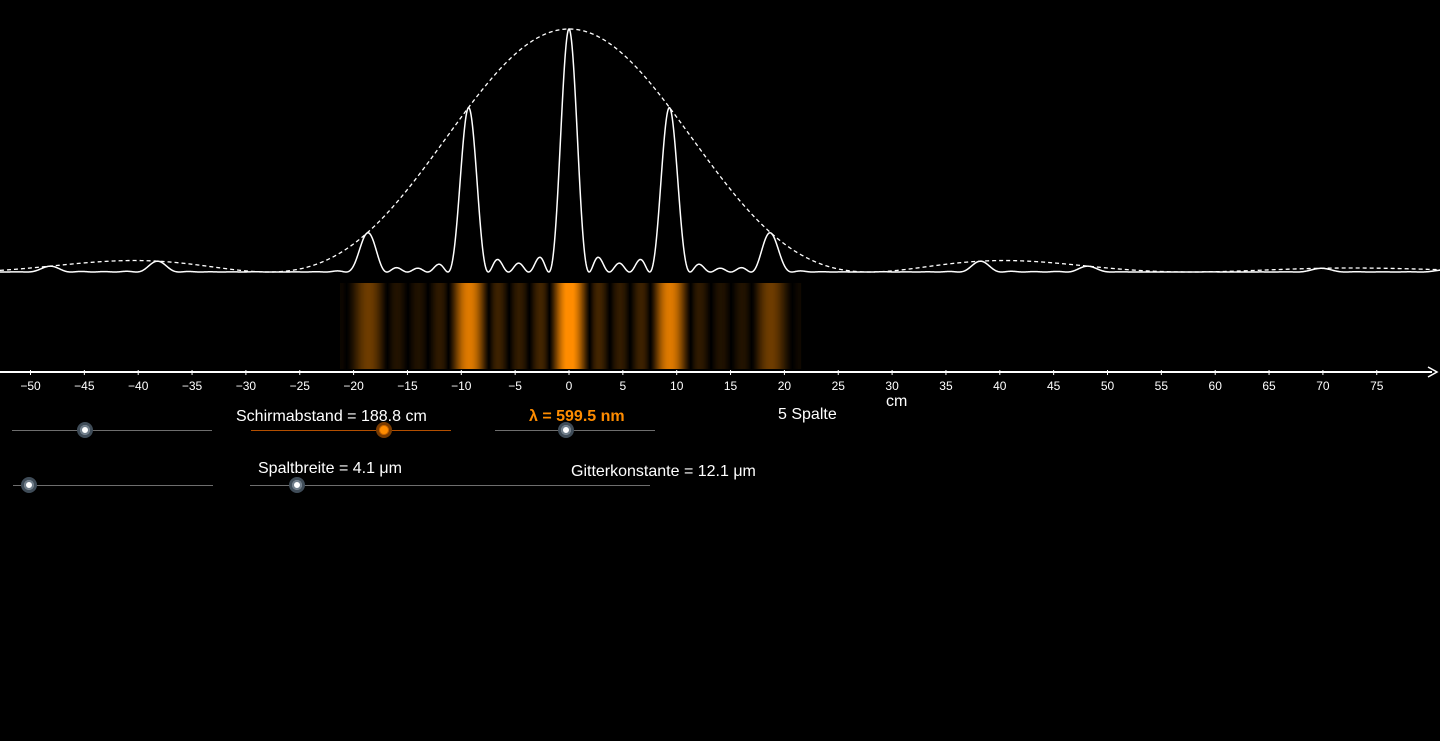 The width and height of the screenshot is (1440, 741). I want to click on slider-unused-thumb, so click(29, 485).